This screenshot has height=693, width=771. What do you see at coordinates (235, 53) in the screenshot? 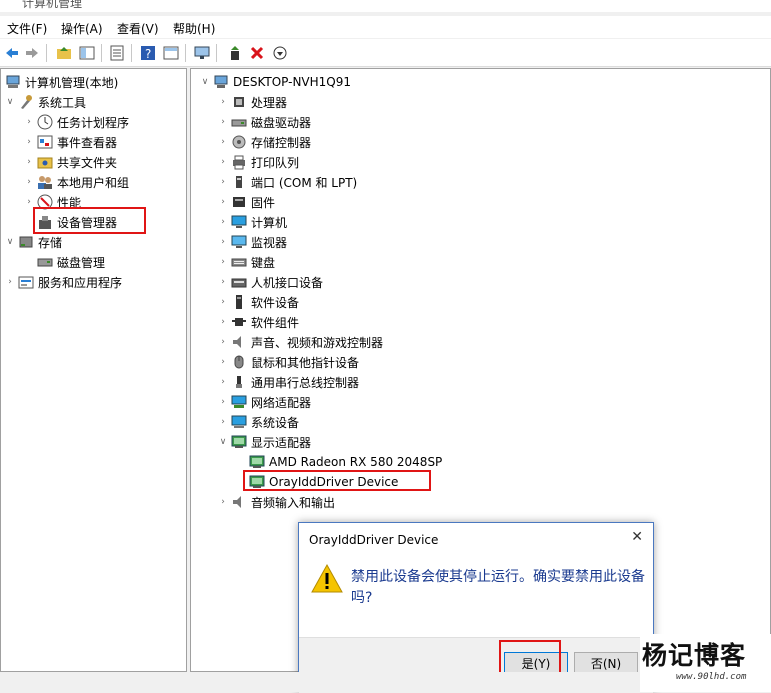
I see `update-driver-icon` at bounding box center [235, 53].